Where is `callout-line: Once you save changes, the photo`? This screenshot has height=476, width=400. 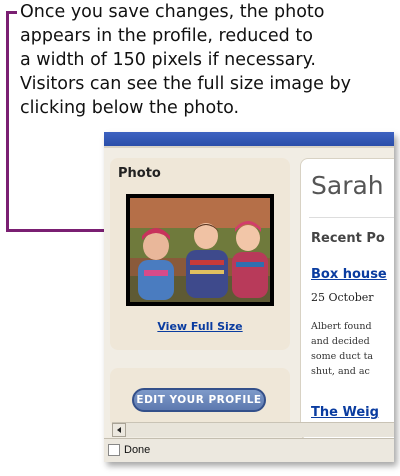 callout-line: Once you save changes, the photo is located at coordinates (172, 12).